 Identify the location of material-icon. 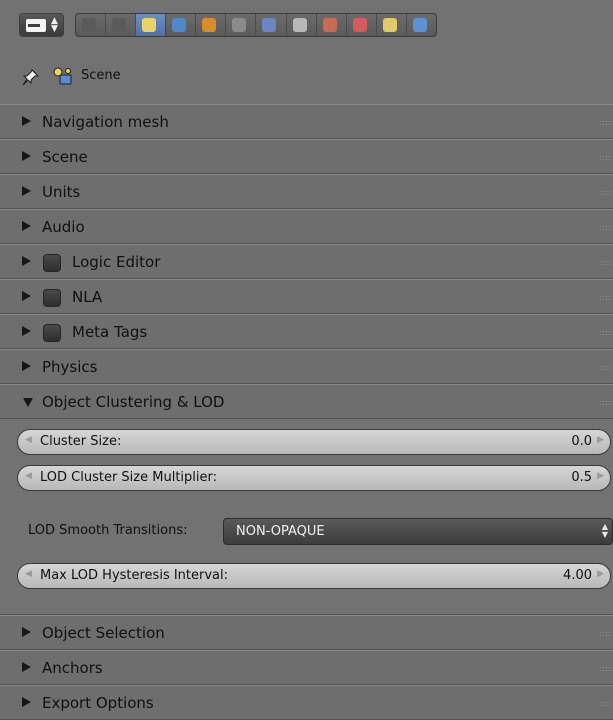
(329, 25).